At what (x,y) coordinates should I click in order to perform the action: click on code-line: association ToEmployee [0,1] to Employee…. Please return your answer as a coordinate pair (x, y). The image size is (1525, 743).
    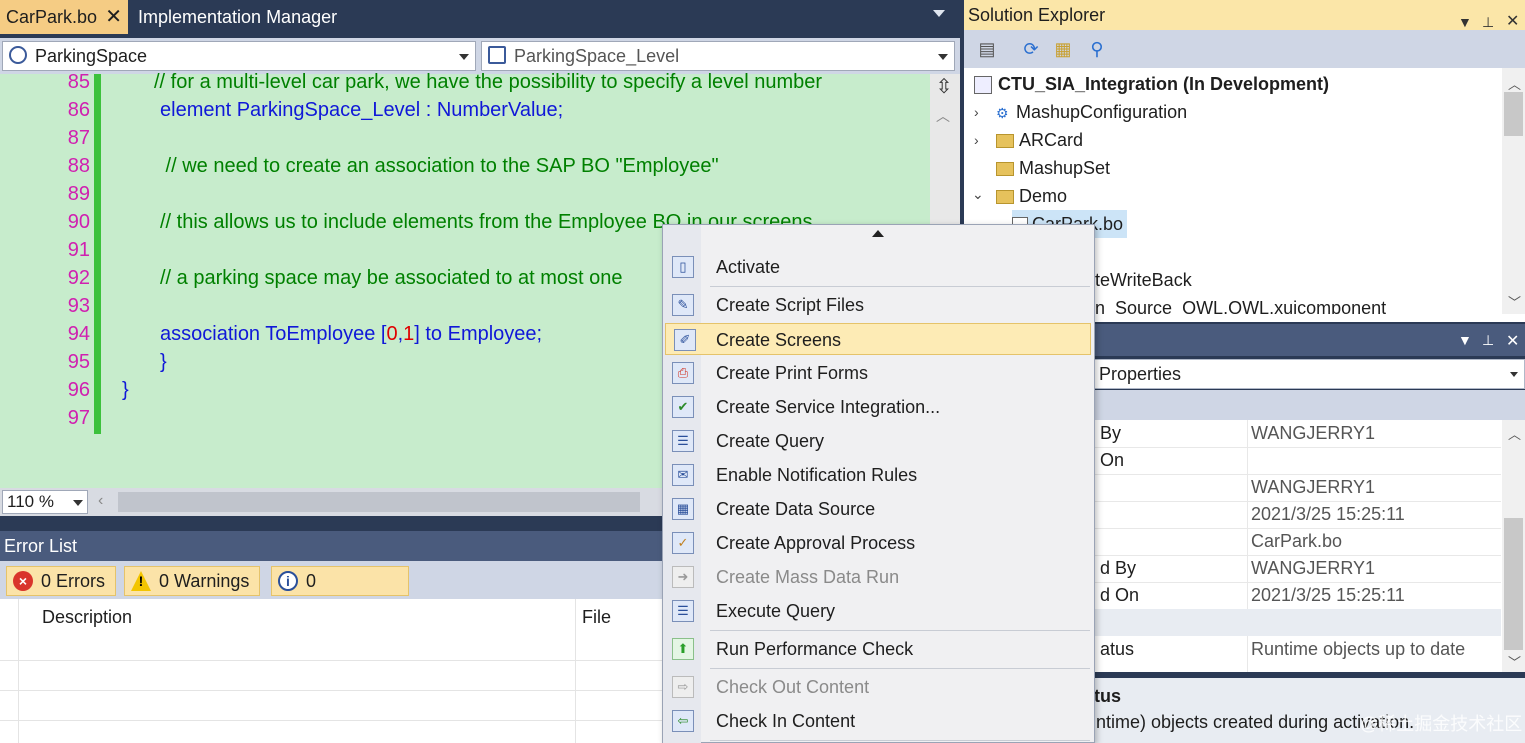
    Looking at the image, I should click on (351, 334).